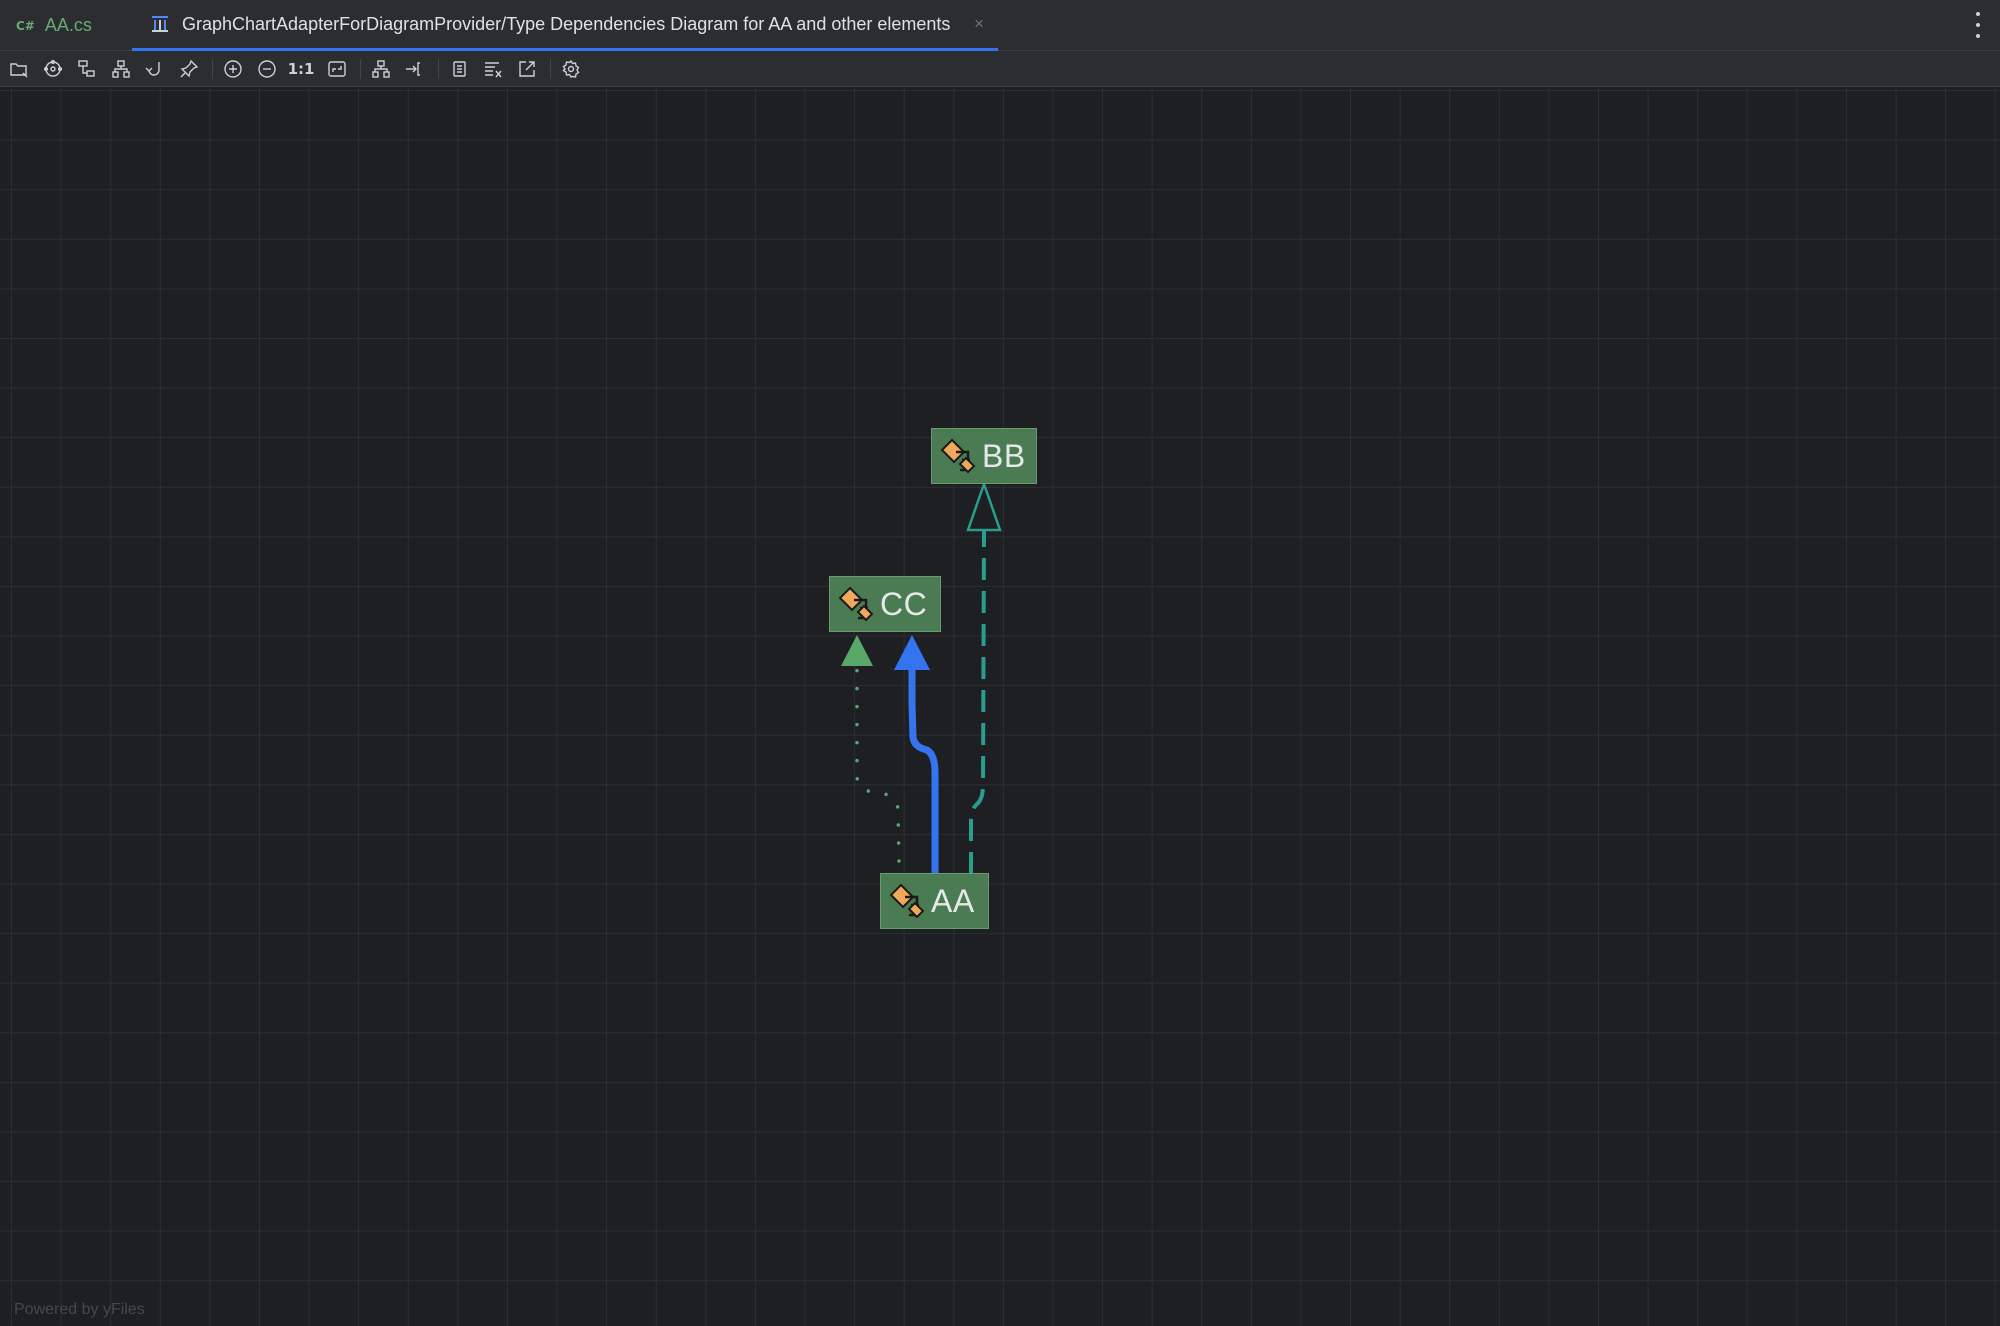 The image size is (2000, 1326). I want to click on node-bb: BB, so click(984, 456).